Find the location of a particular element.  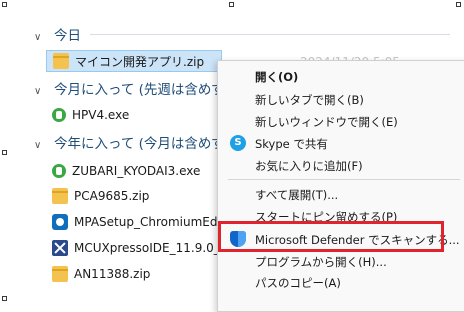

file-name: PCA9685.zip is located at coordinates (112, 196).